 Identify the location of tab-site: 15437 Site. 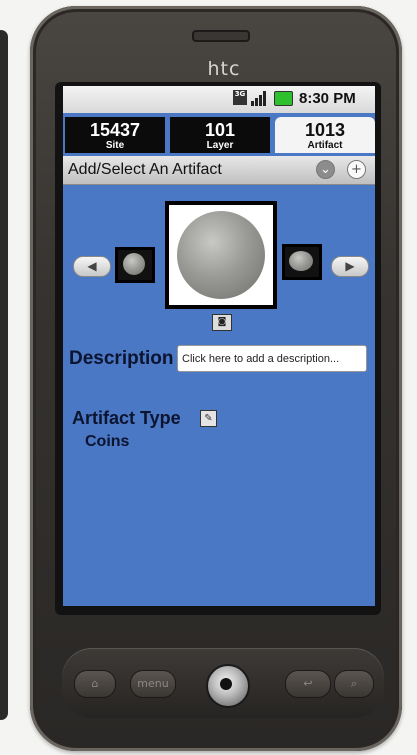
(115, 135).